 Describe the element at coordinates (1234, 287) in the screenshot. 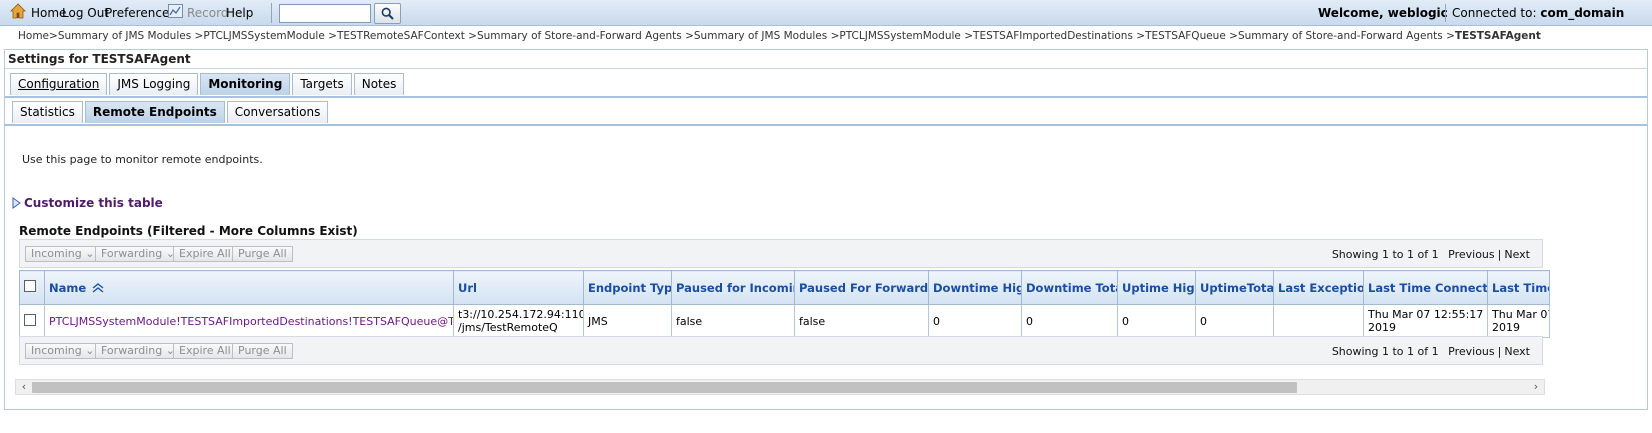

I see `column-header-uptime-total: UptimeTotal` at that location.